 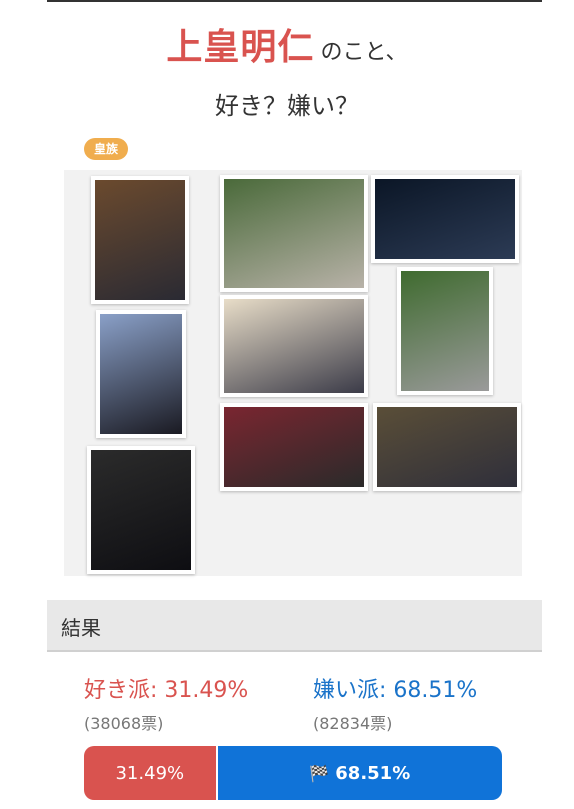 I want to click on like-bar-segment: 31.49%, so click(x=150, y=773).